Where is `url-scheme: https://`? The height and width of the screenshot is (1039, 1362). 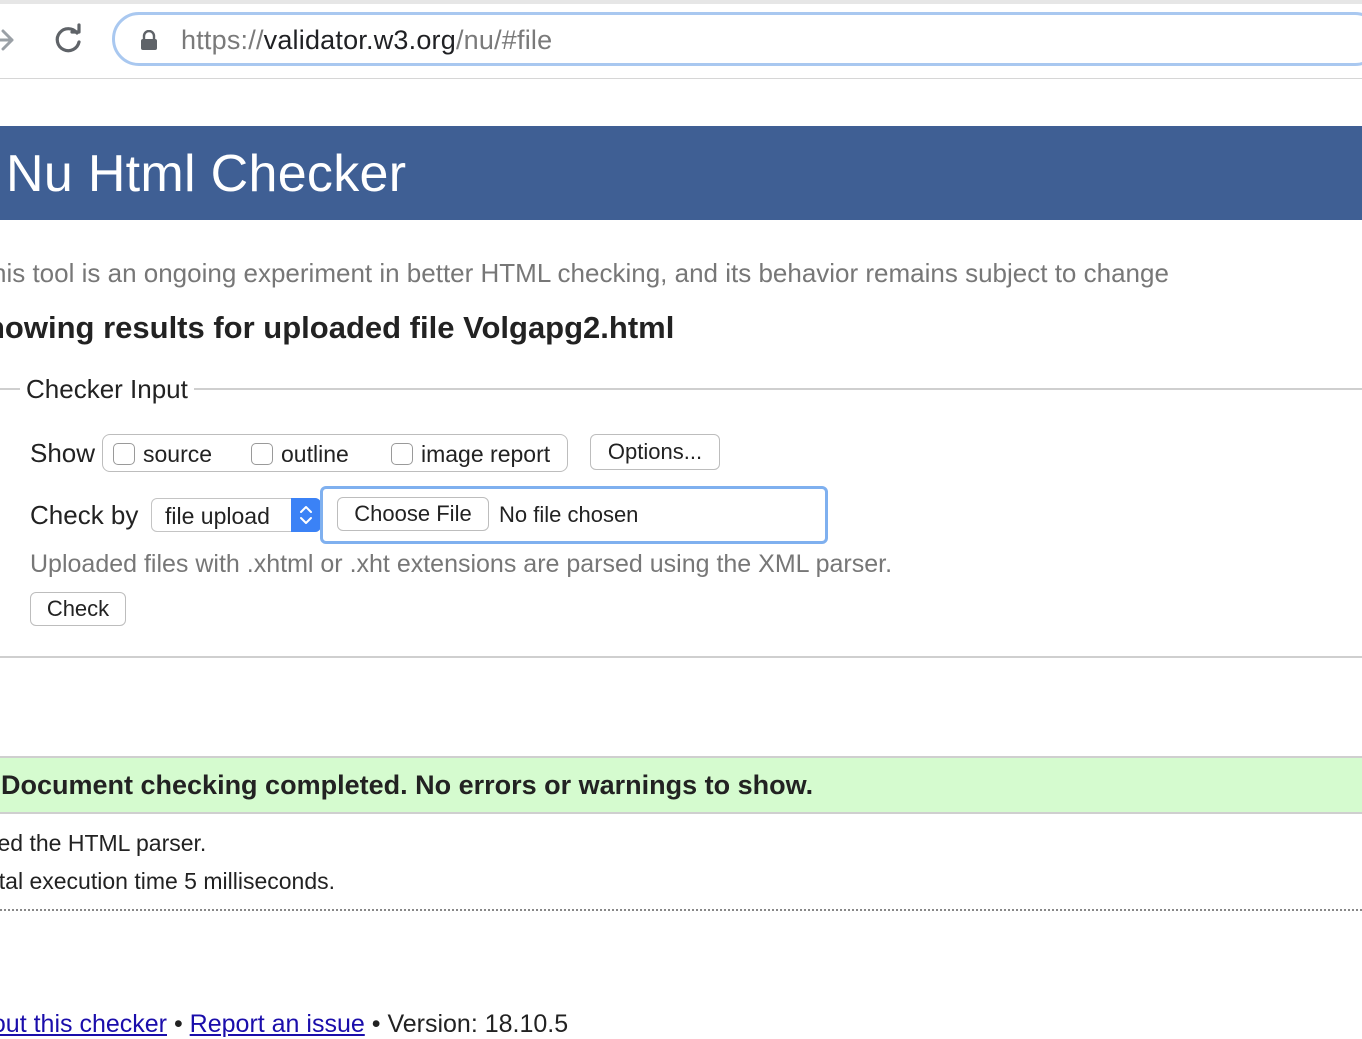 url-scheme: https:// is located at coordinates (222, 40).